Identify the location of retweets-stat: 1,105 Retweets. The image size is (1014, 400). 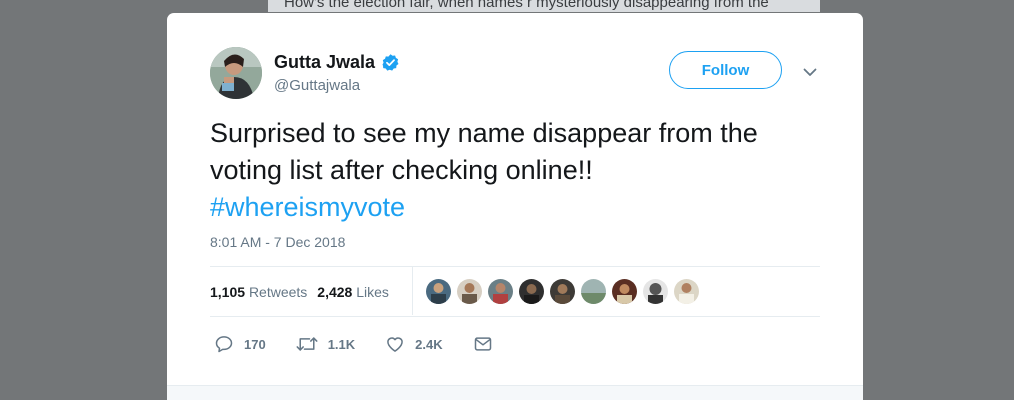
(258, 292).